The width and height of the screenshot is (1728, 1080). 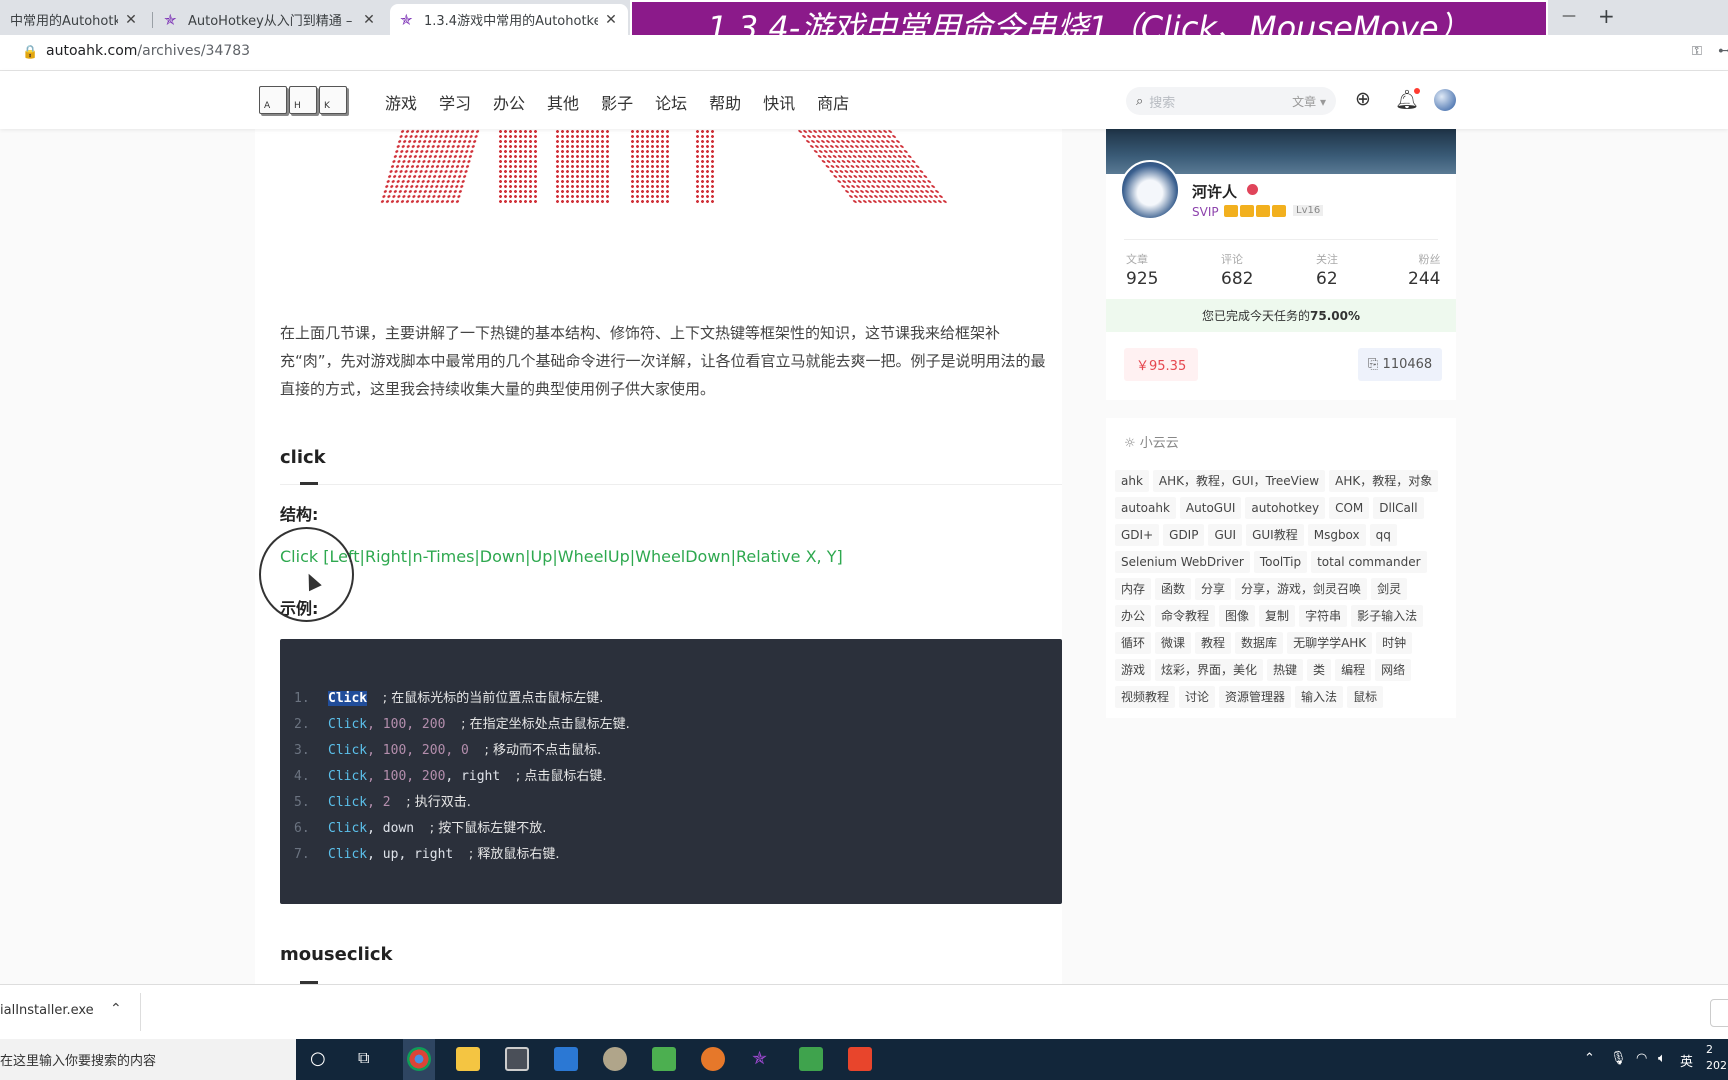 I want to click on tag-item: DllCall, so click(x=1398, y=508).